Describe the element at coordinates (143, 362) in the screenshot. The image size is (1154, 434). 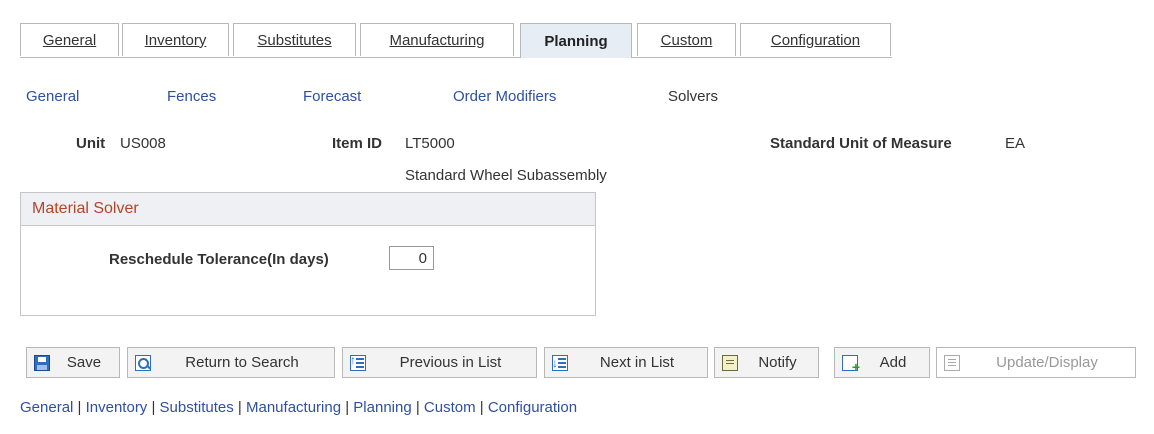
I see `return-to-search-icon` at that location.